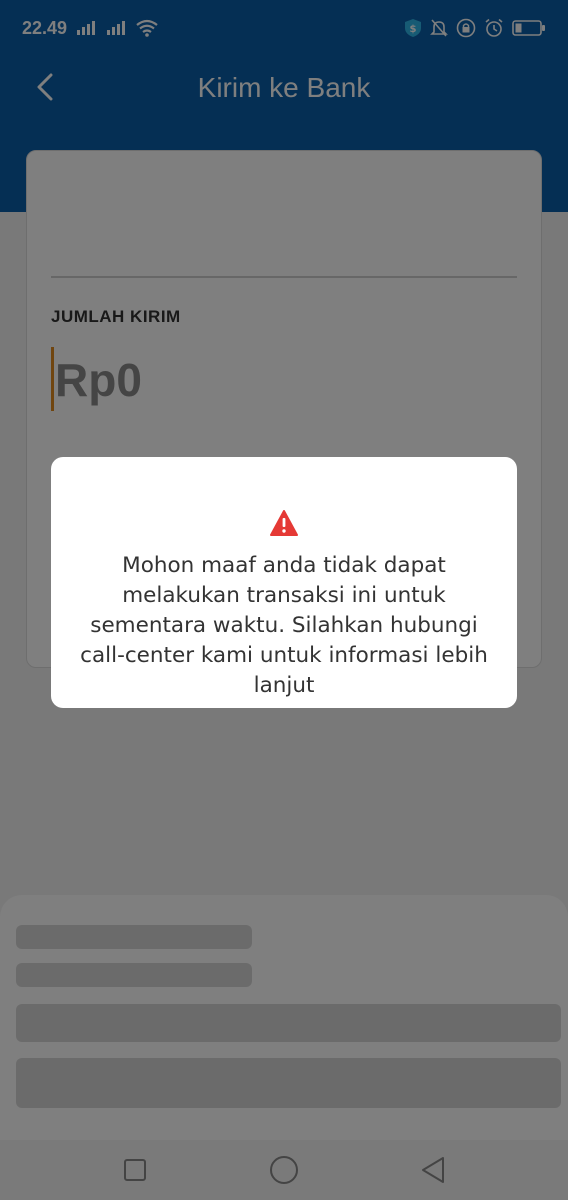  I want to click on warning-icon, so click(284, 523).